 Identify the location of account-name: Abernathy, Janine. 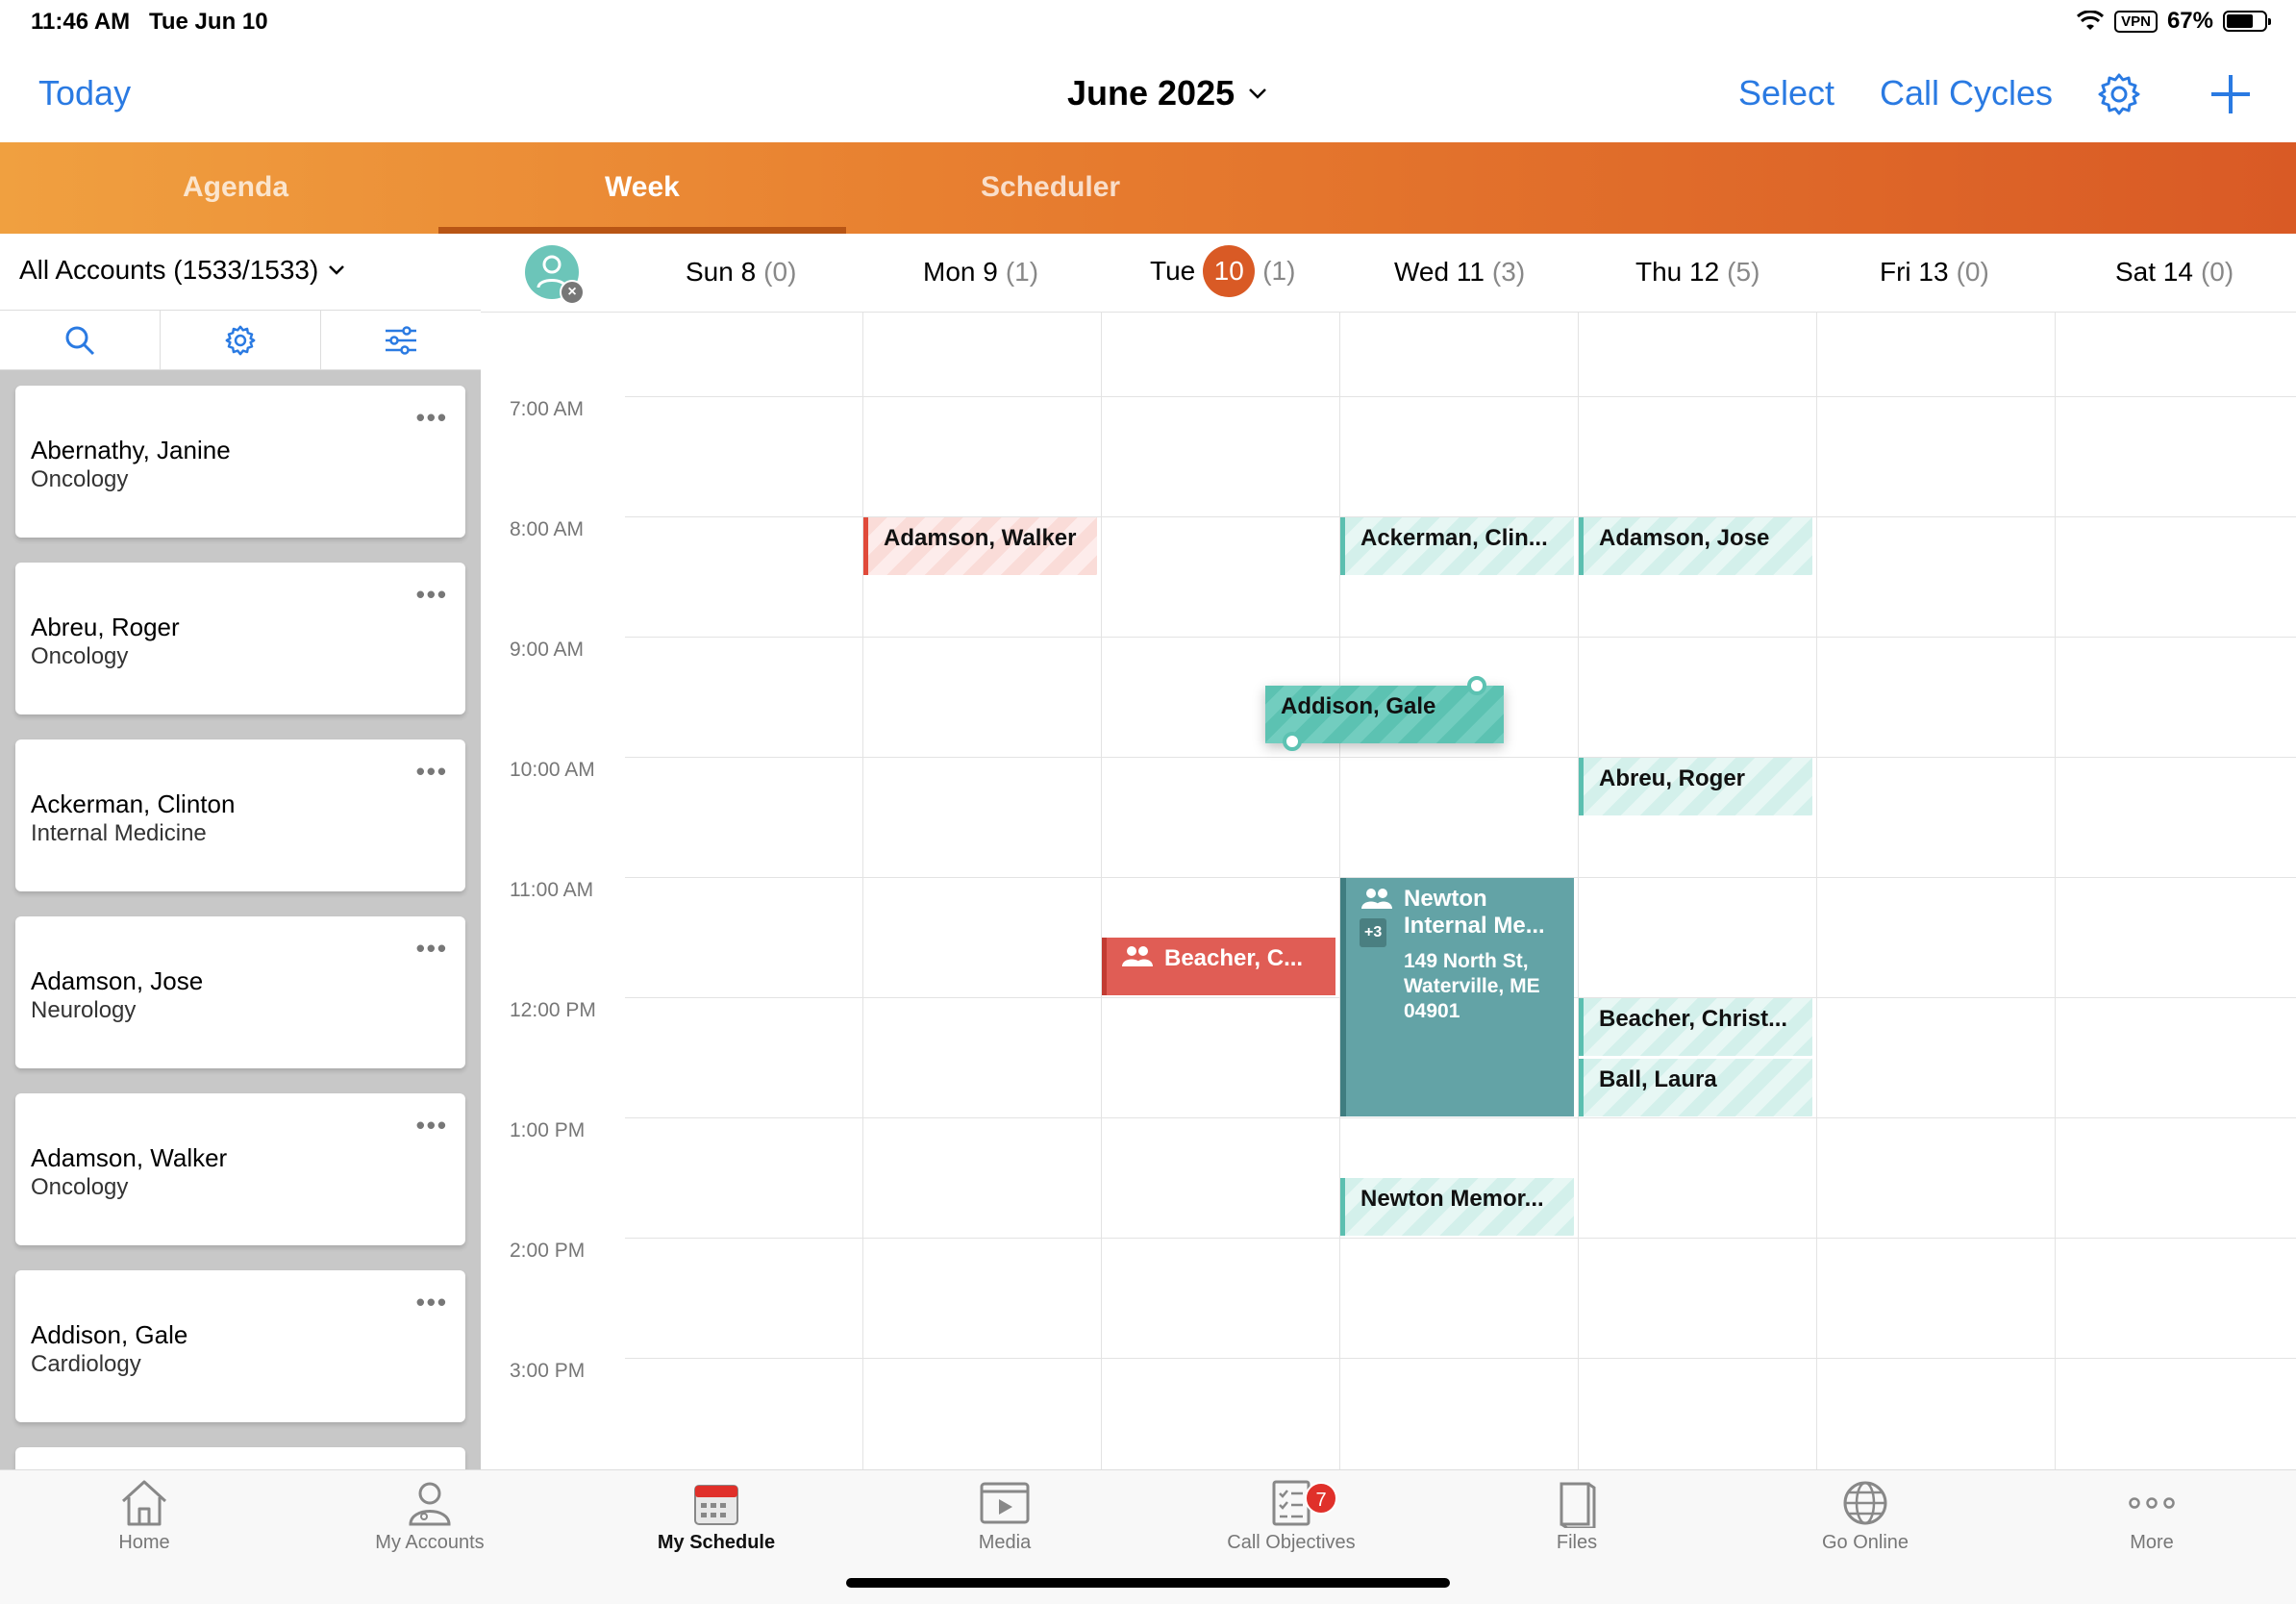
(131, 450).